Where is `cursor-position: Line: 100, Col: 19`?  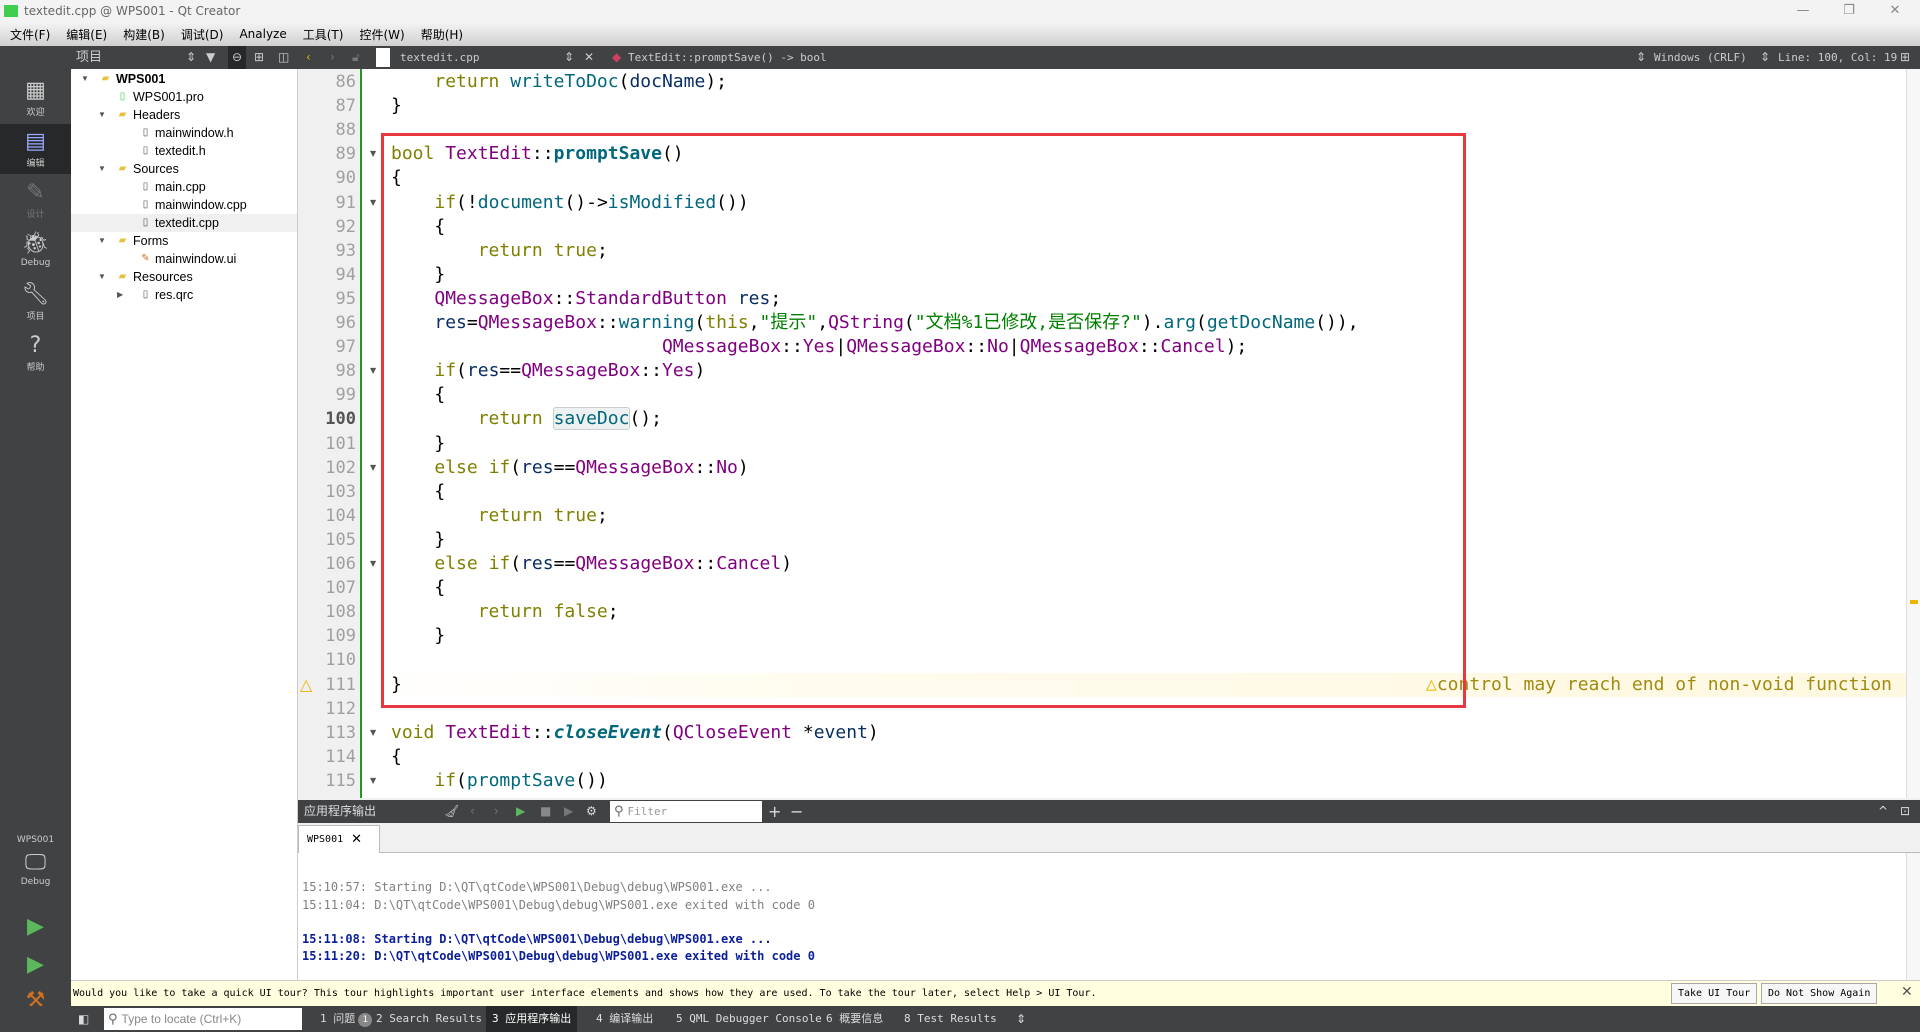 cursor-position: Line: 100, Col: 19 is located at coordinates (1837, 57).